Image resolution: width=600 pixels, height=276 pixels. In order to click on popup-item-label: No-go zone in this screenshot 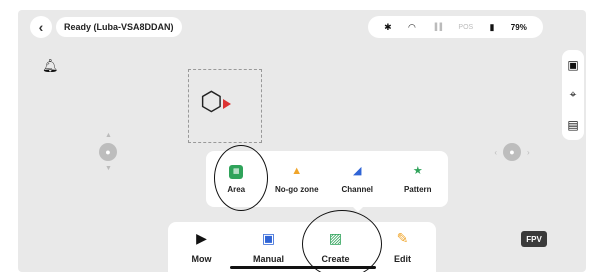, I will do `click(296, 189)`.